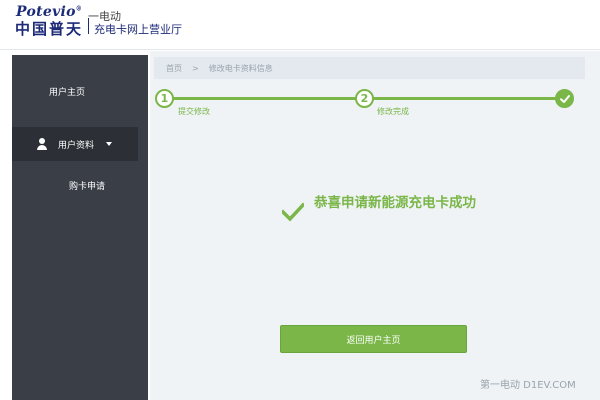 The image size is (600, 400). Describe the element at coordinates (393, 111) in the screenshot. I see `step-2-label: 修改完成` at that location.